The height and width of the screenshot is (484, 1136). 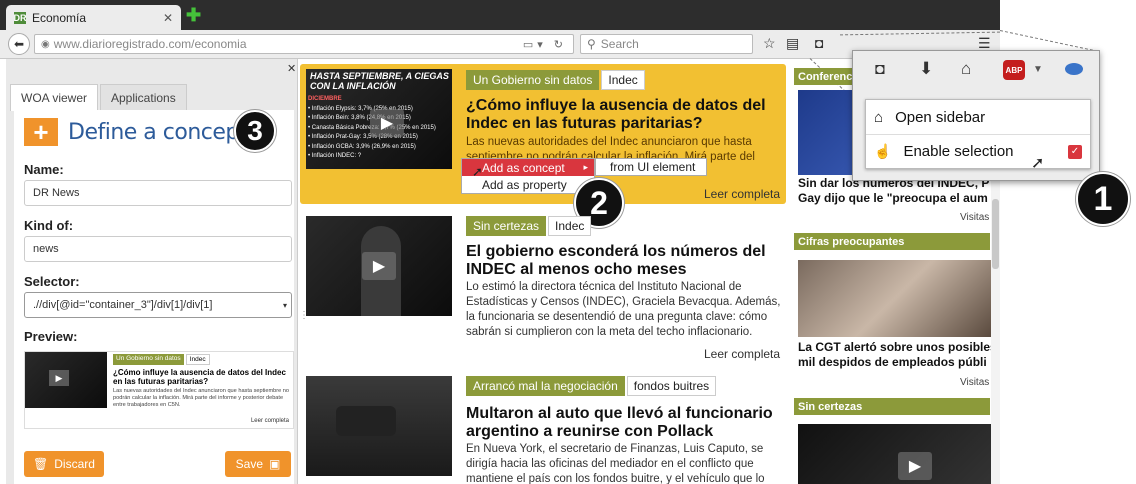 What do you see at coordinates (122, 44) in the screenshot?
I see `url-domain: www.diarioregistrado.com` at bounding box center [122, 44].